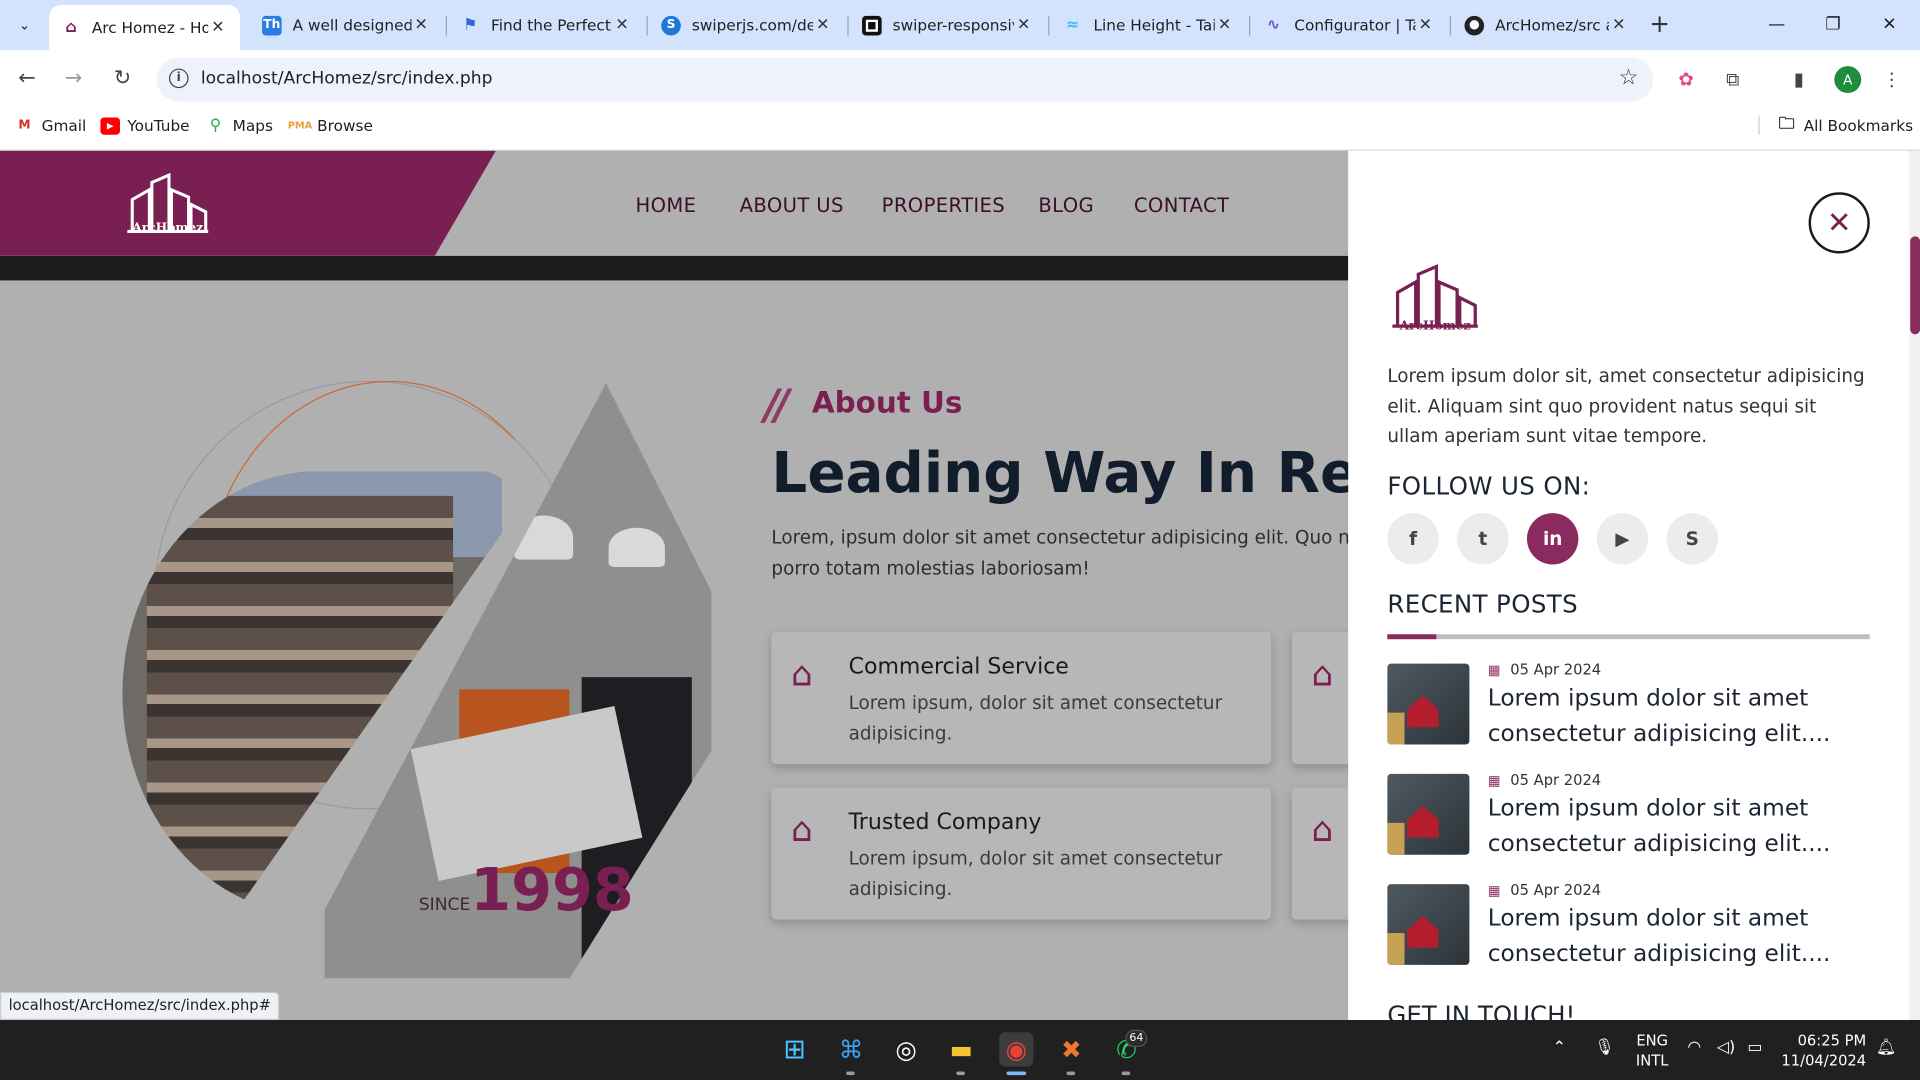  What do you see at coordinates (1652, 1060) in the screenshot?
I see `lang-layout: INTL` at bounding box center [1652, 1060].